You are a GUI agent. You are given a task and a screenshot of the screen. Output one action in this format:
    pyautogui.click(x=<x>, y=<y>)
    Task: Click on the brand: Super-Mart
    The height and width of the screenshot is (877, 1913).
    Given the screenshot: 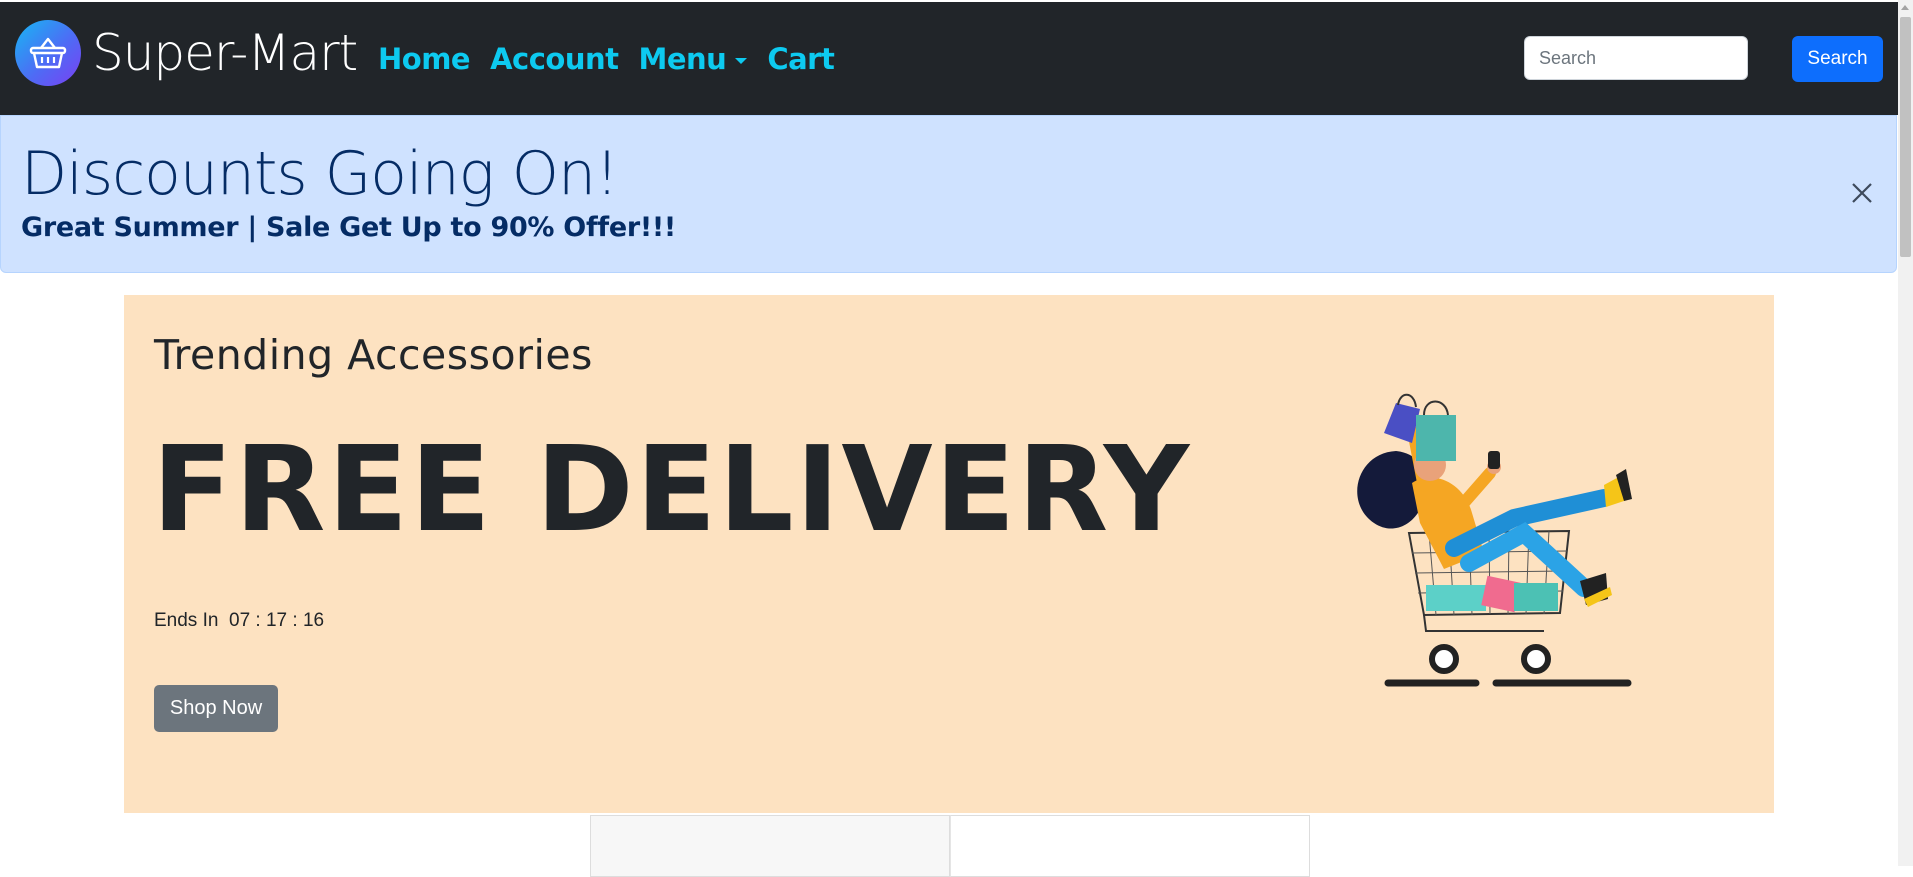 What is the action you would take?
    pyautogui.click(x=186, y=53)
    